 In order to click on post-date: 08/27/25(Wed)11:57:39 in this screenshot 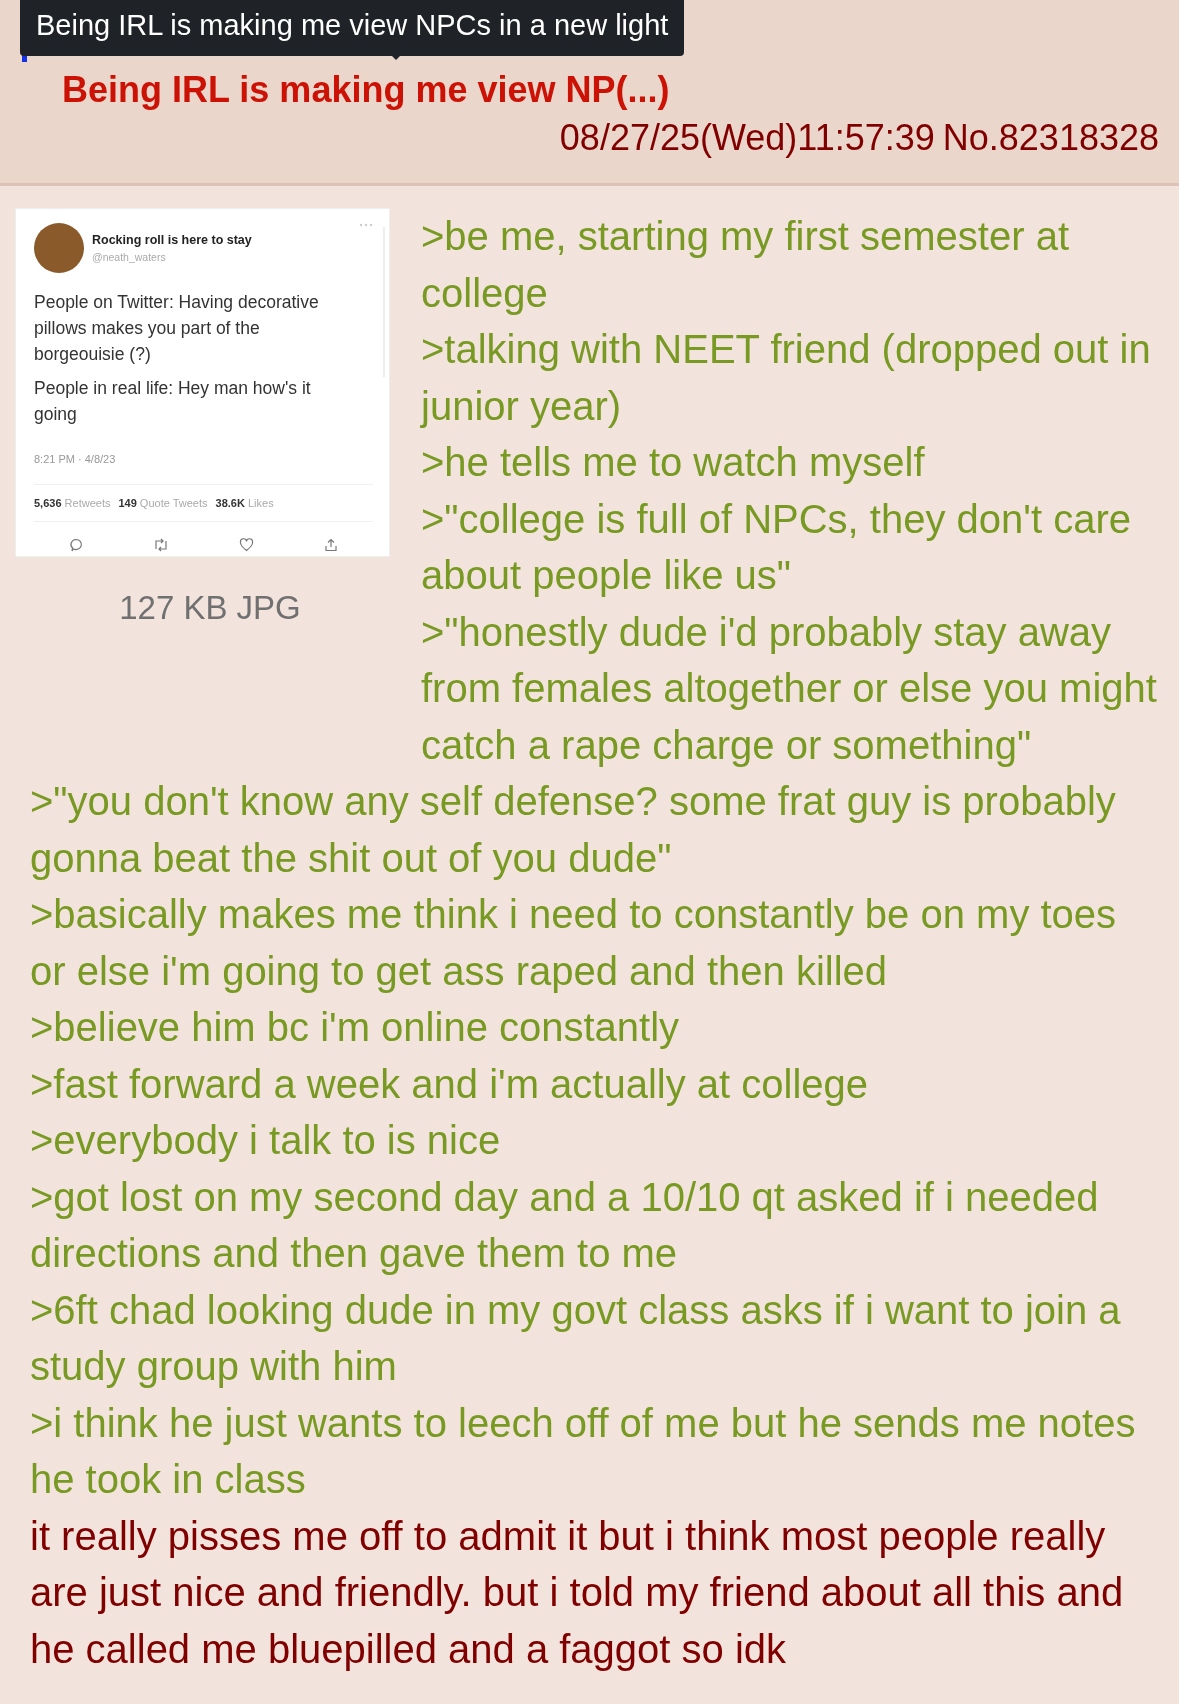, I will do `click(747, 138)`.